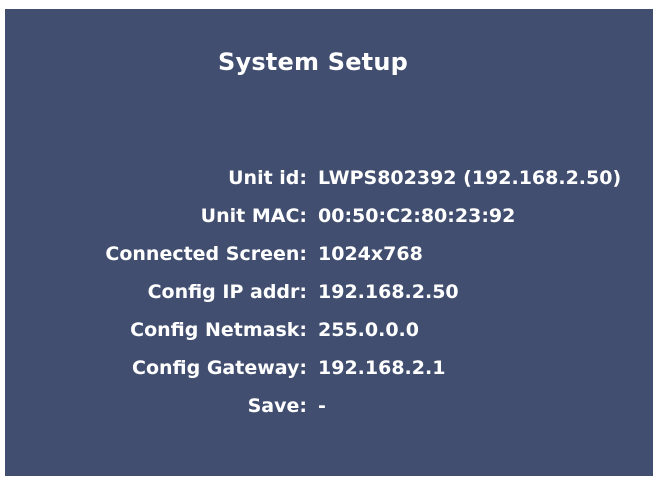  I want to click on setting-label: Save:, so click(277, 406).